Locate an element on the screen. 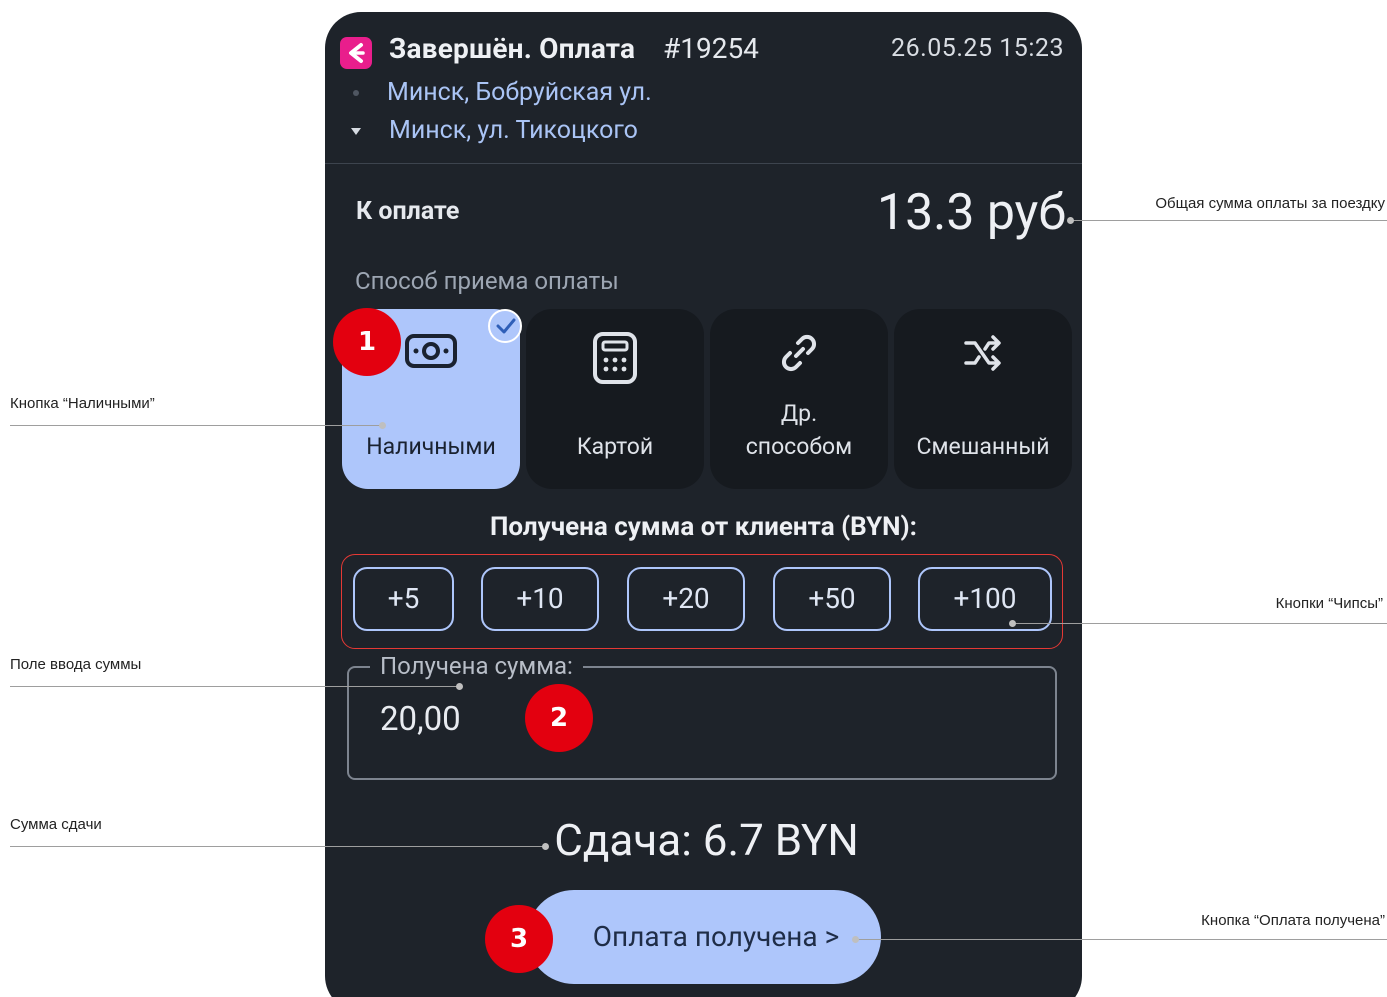 The image size is (1387, 997). leader-line-amount-input is located at coordinates (235, 686).